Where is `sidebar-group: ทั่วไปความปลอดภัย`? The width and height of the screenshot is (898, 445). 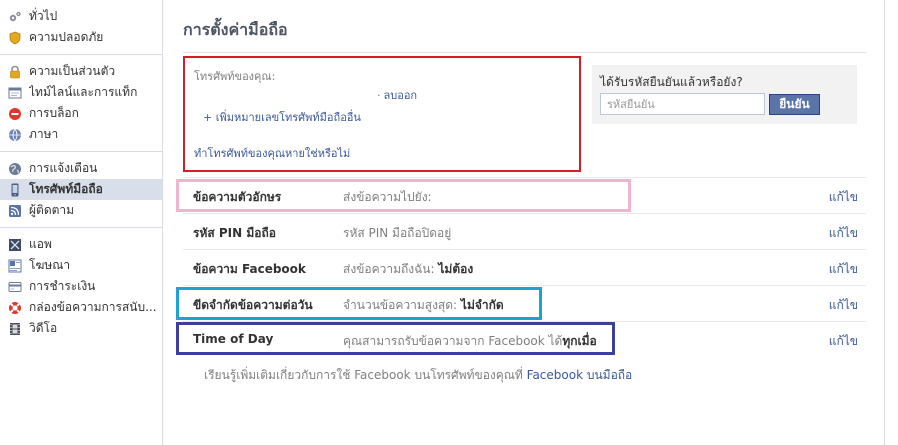
sidebar-group: ทั่วไปความปลอดภัย is located at coordinates (81, 27).